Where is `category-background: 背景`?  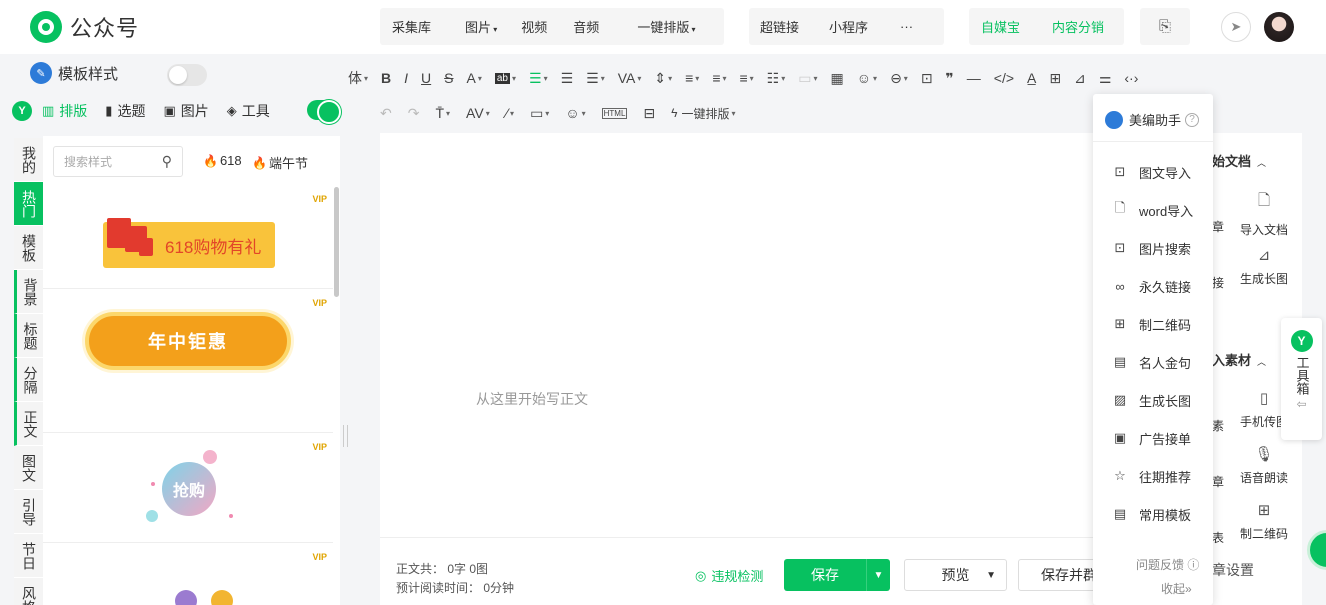 category-background: 背景 is located at coordinates (28, 292).